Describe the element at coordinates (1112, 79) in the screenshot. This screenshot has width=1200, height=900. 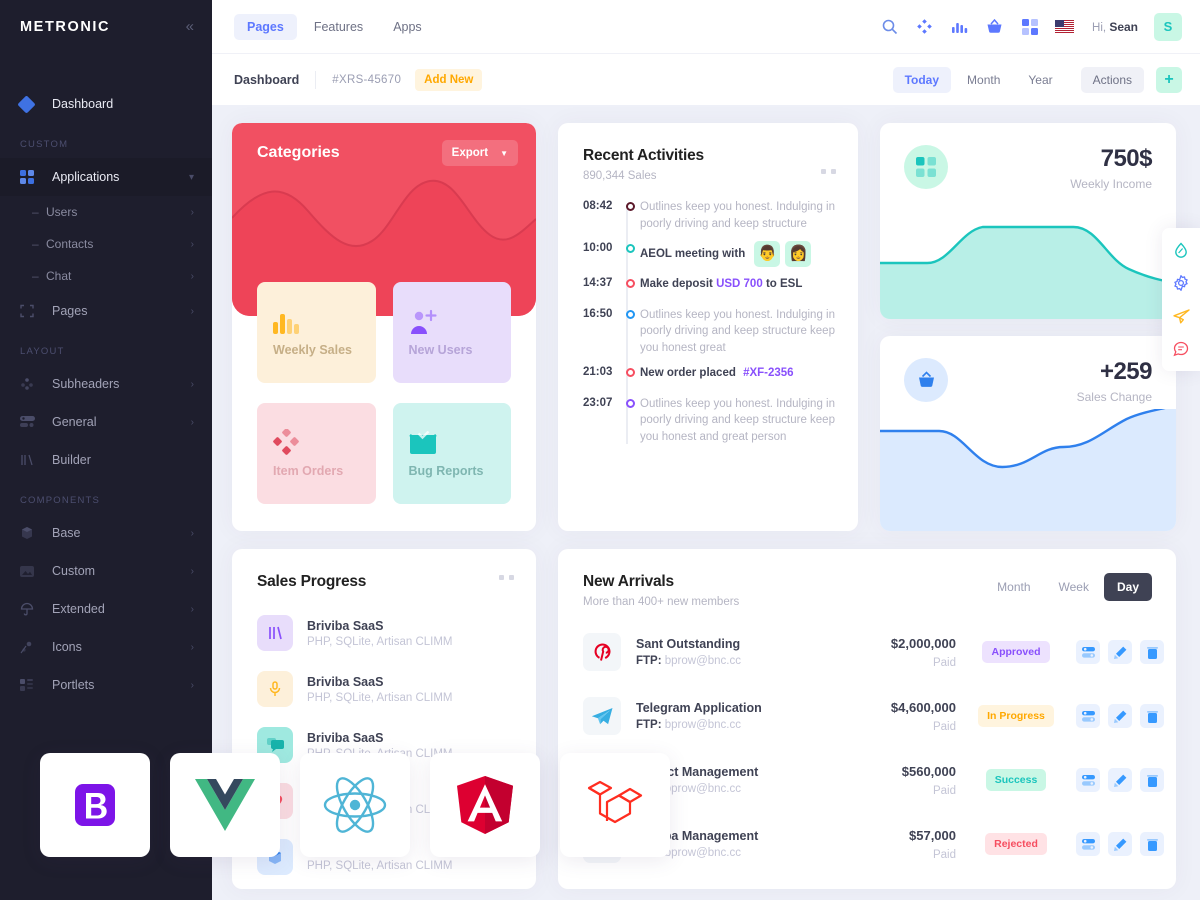
I see `actions-button: Actions` at that location.